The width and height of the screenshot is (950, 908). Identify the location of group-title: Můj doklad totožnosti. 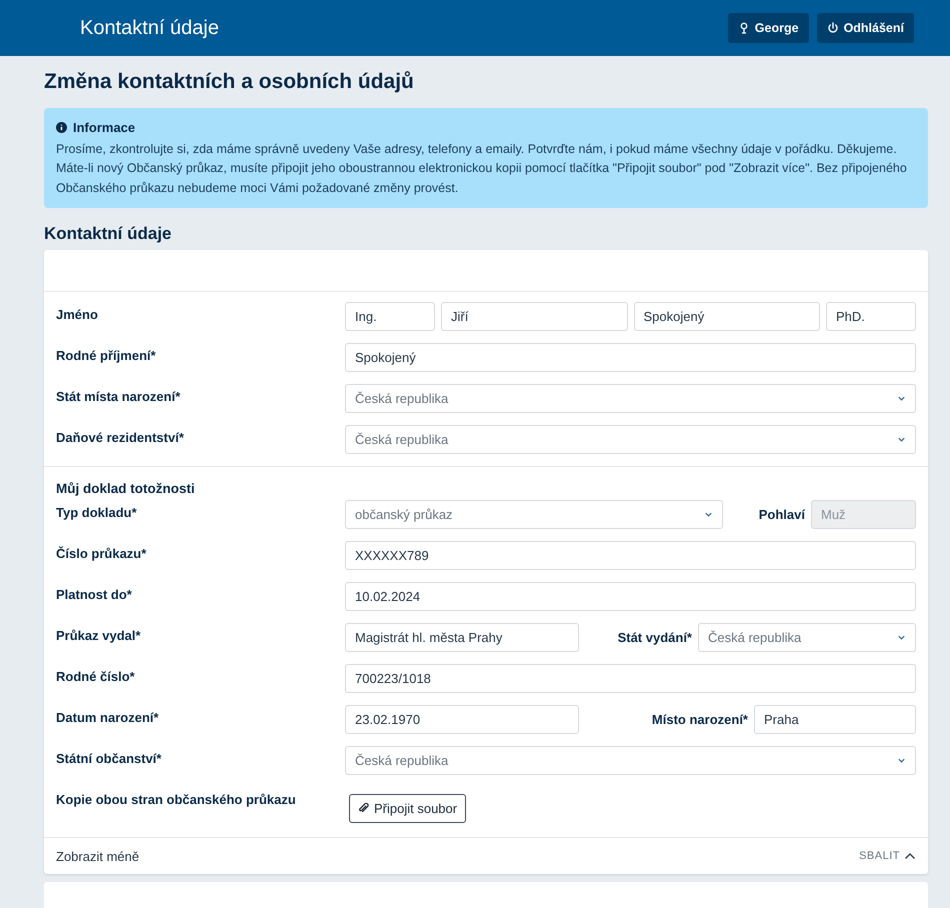
(126, 488).